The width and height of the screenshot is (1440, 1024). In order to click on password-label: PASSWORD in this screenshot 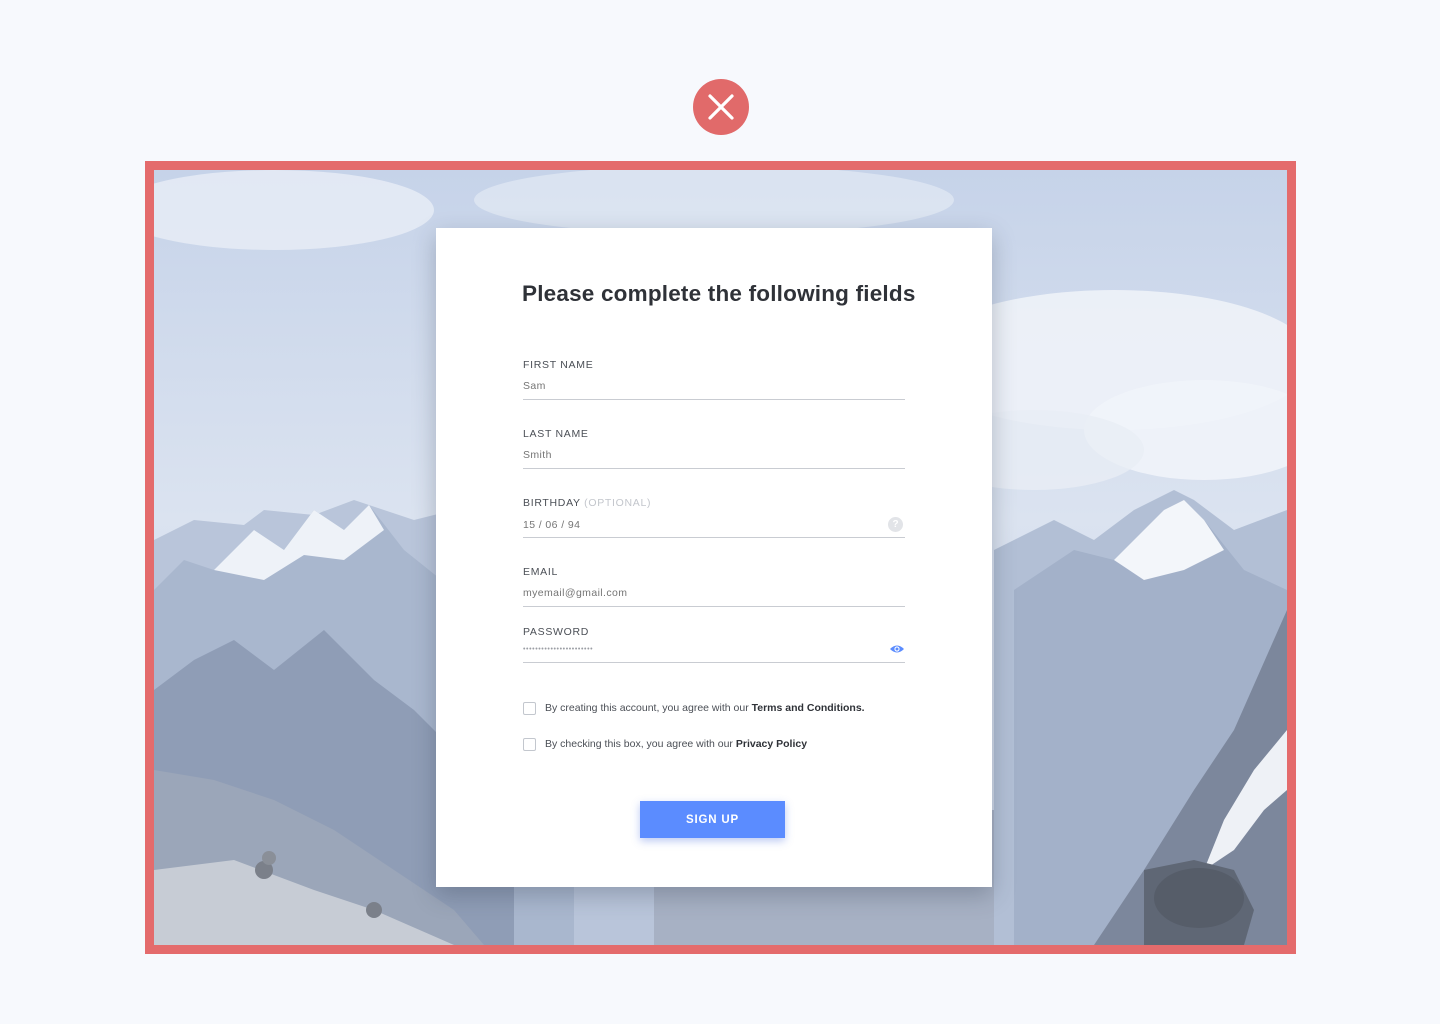, I will do `click(556, 632)`.